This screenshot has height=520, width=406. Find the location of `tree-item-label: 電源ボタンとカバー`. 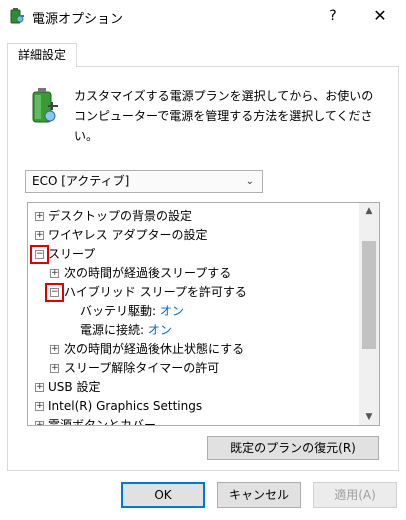

tree-item-label: 電源ボタンとカバー is located at coordinates (102, 422).